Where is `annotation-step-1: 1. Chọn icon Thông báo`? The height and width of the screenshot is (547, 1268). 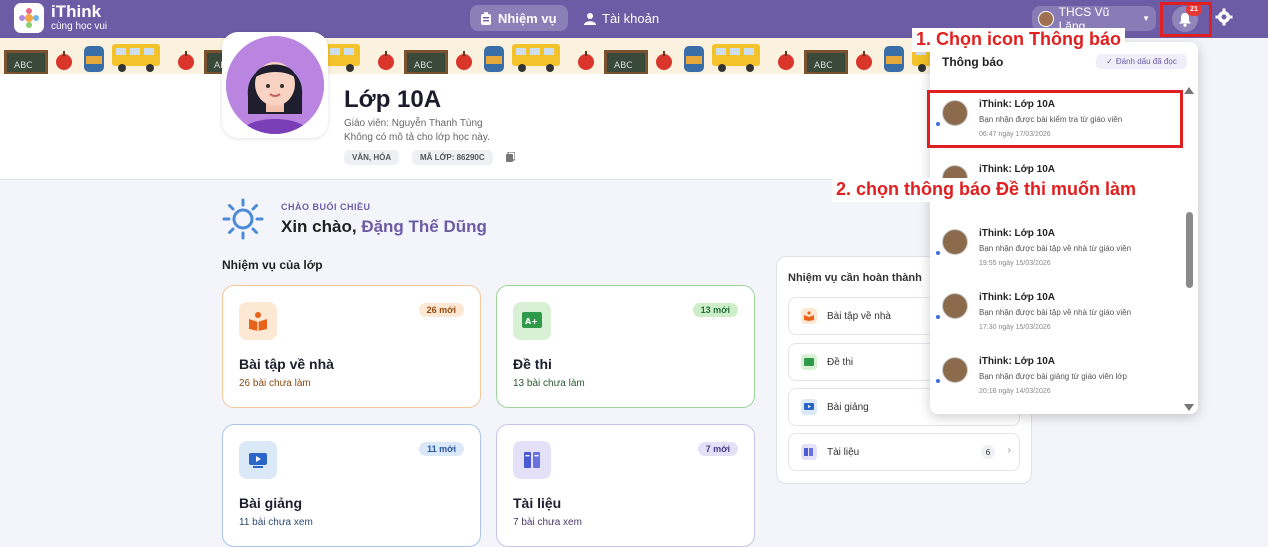
annotation-step-1: 1. Chọn icon Thông báo is located at coordinates (1018, 40).